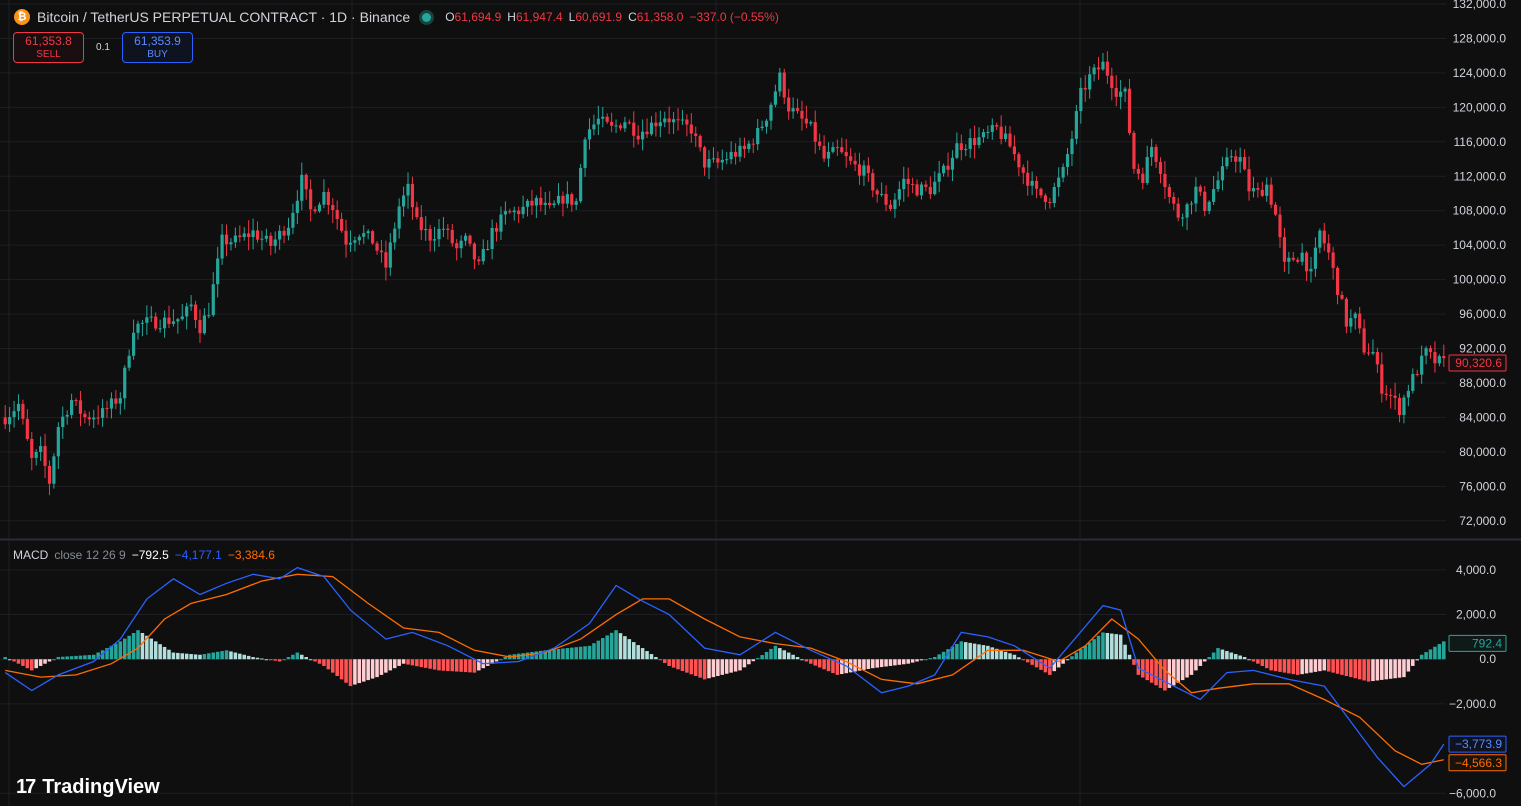 The image size is (1521, 806). Describe the element at coordinates (1478, 363) in the screenshot. I see `last-price-badge: 90,320.6` at that location.